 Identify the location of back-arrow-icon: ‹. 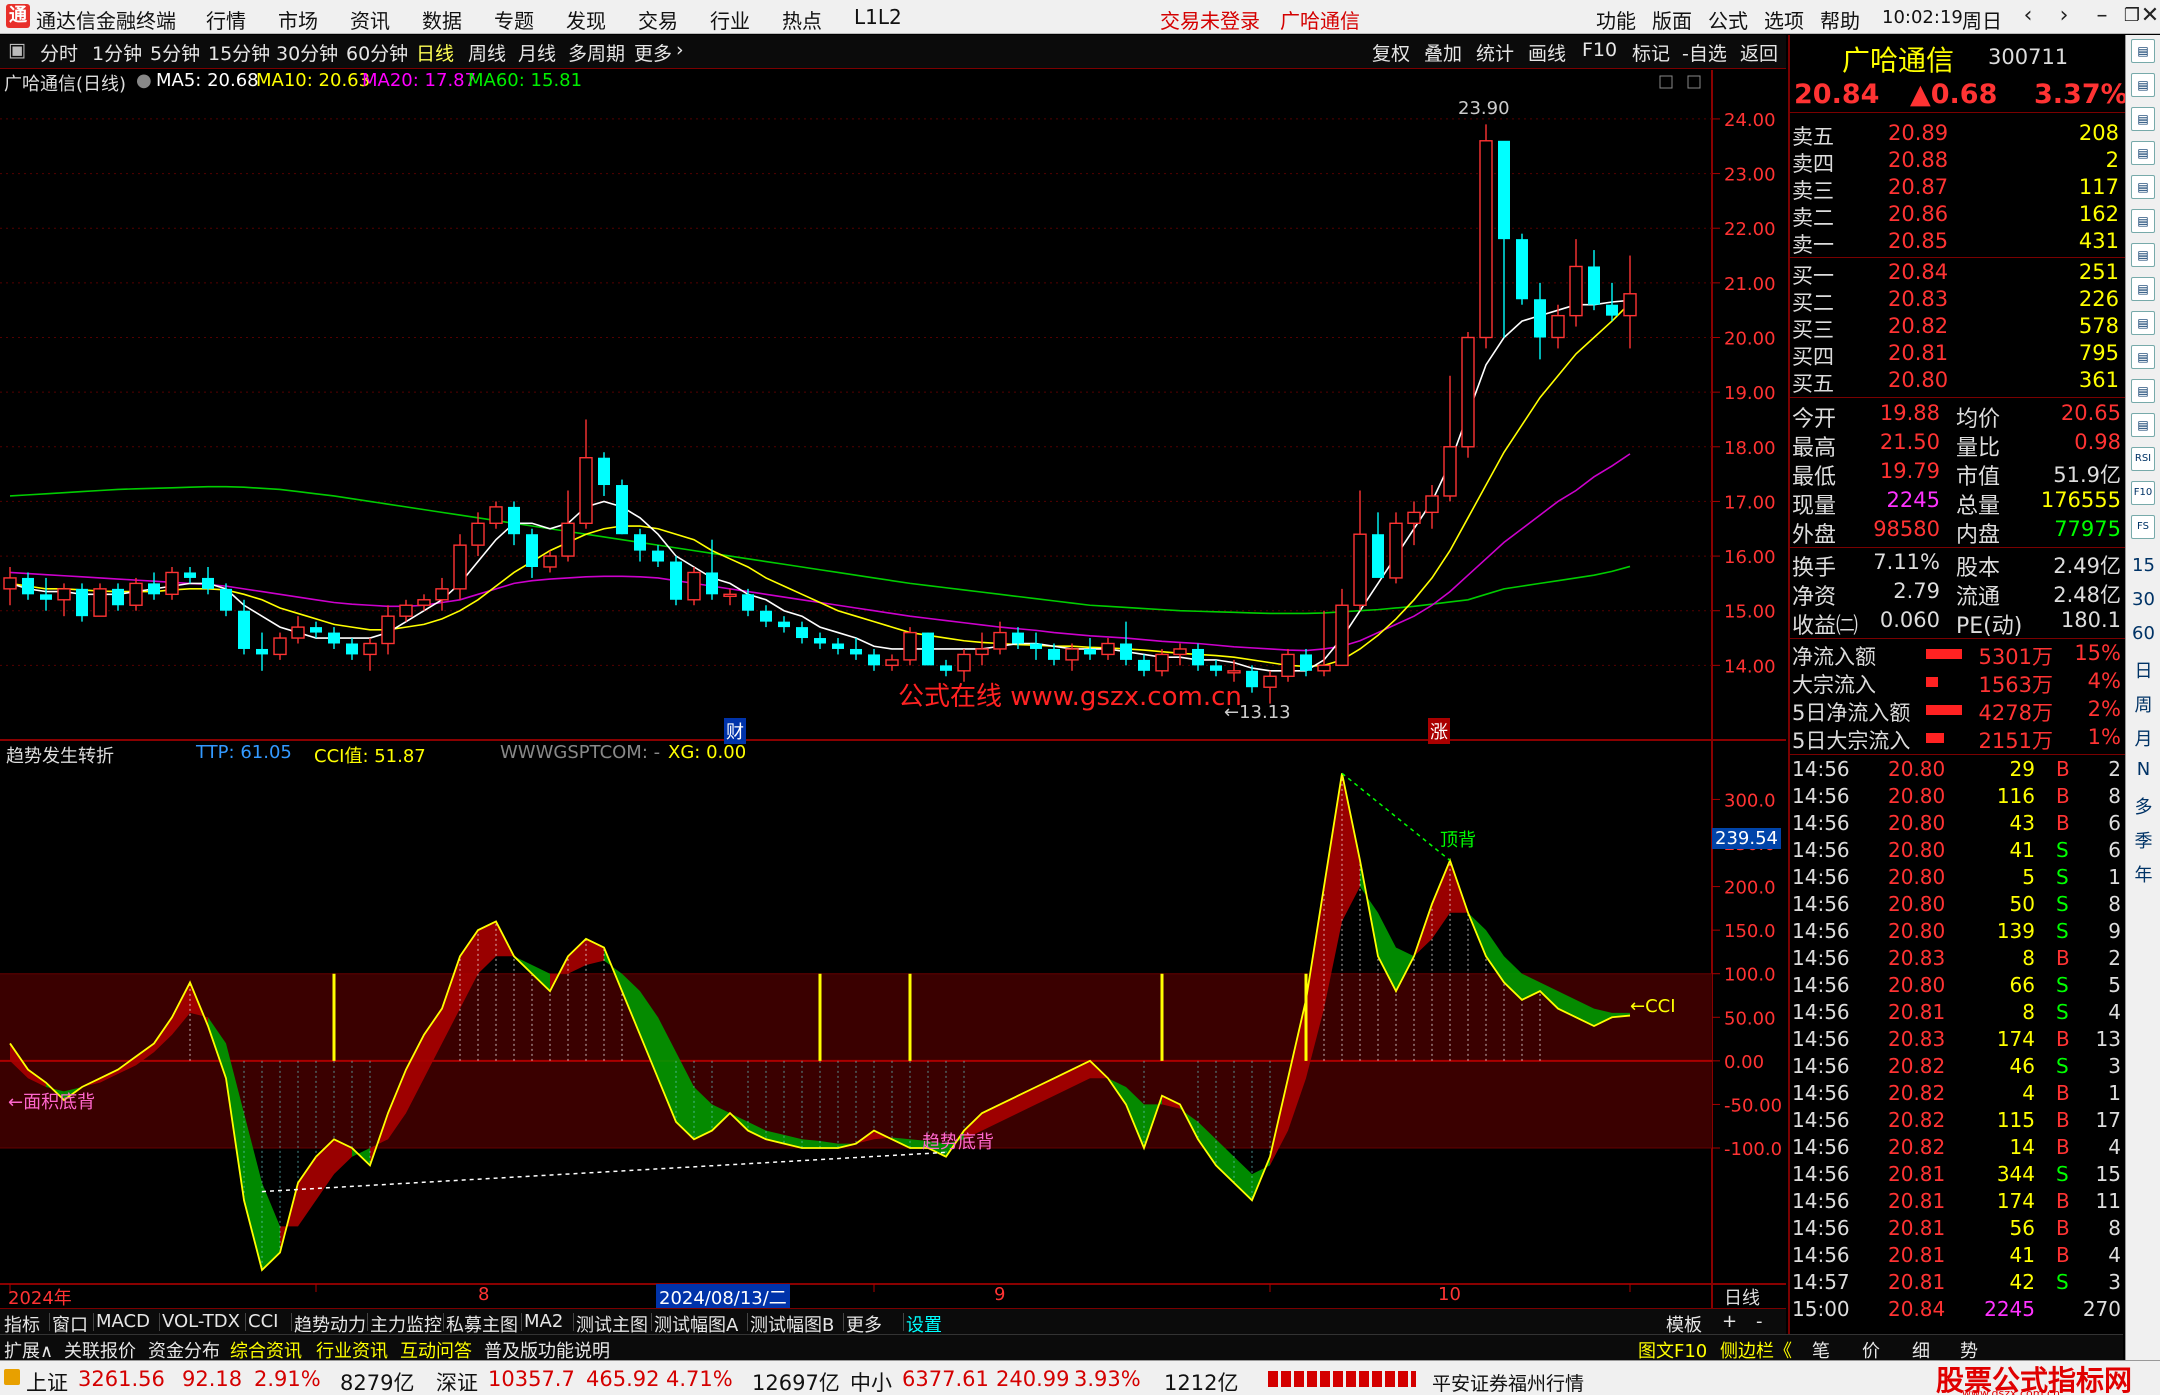
(2028, 16).